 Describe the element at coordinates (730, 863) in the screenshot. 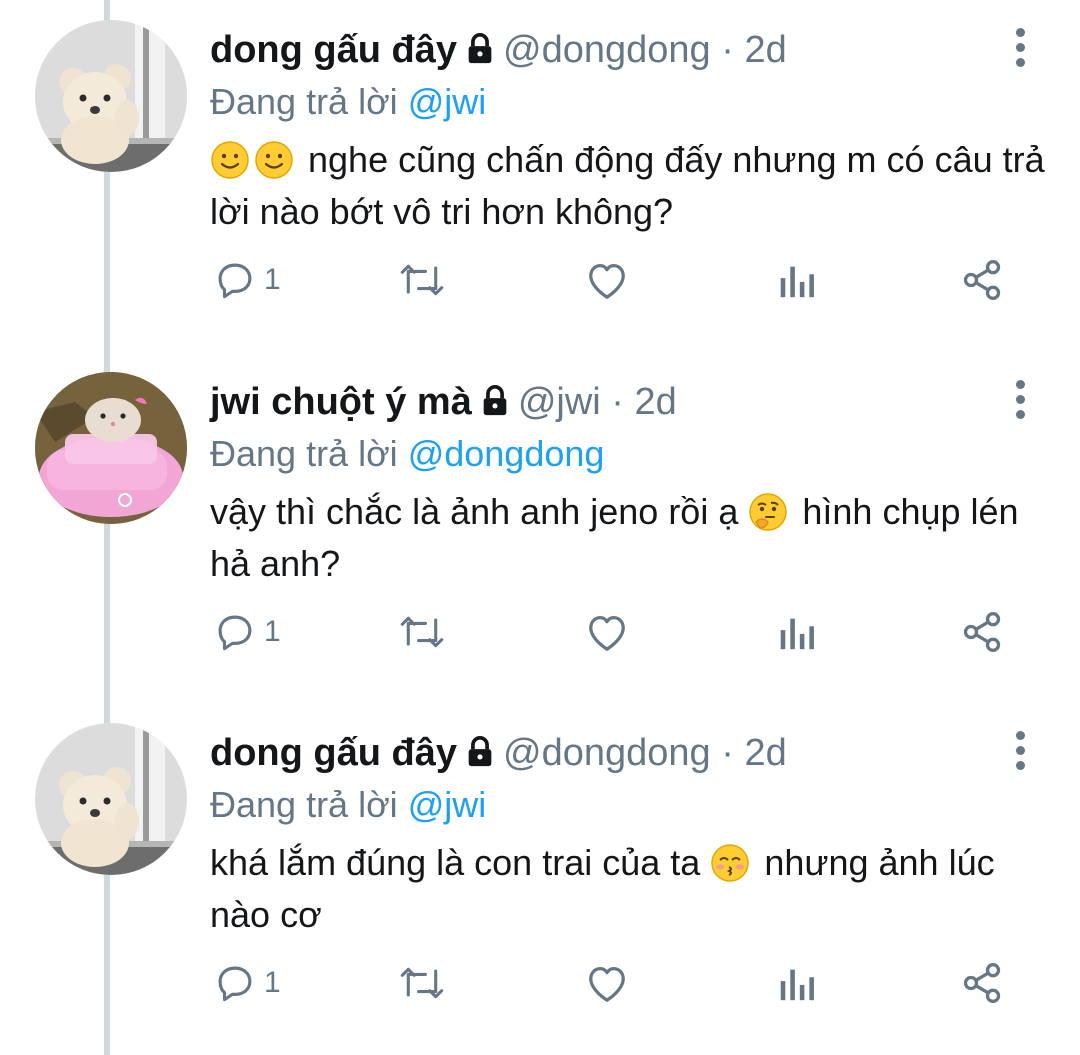

I see `kissing-face-icon` at that location.